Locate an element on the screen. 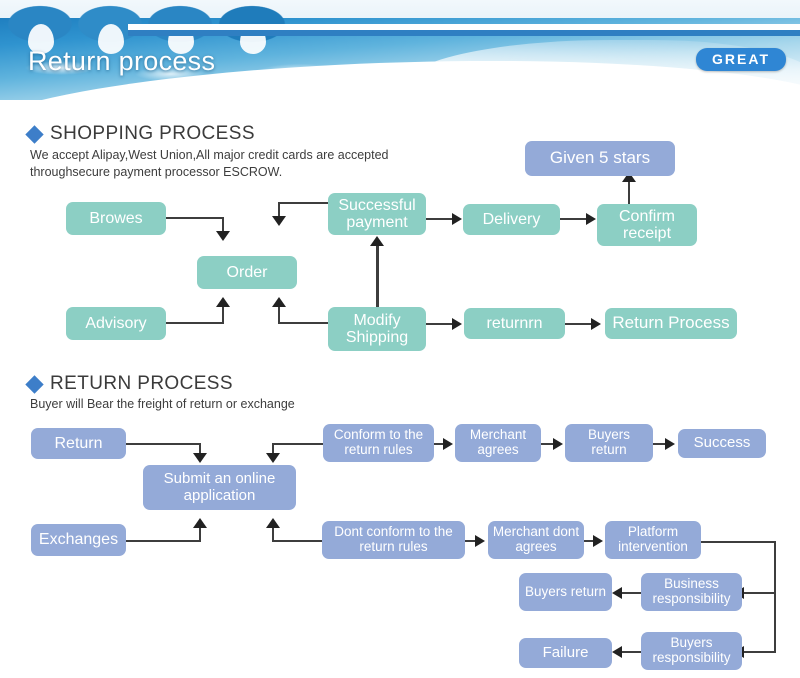 The image size is (800, 678). flow-box-return-process: Return Process is located at coordinates (671, 323).